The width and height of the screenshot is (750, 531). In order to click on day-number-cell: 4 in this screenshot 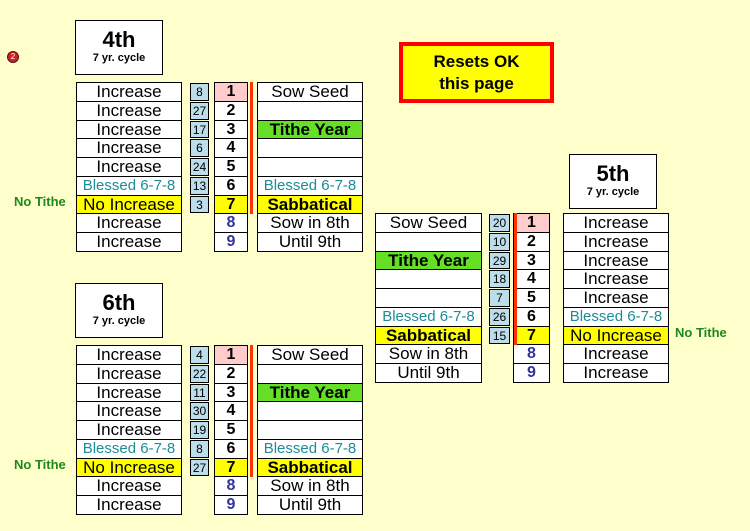, I will do `click(199, 355)`.